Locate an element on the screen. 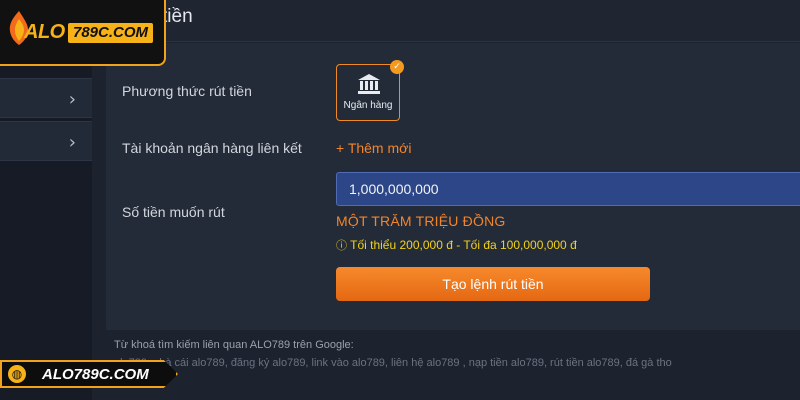 This screenshot has width=800, height=400. page-title: tiền is located at coordinates (177, 16).